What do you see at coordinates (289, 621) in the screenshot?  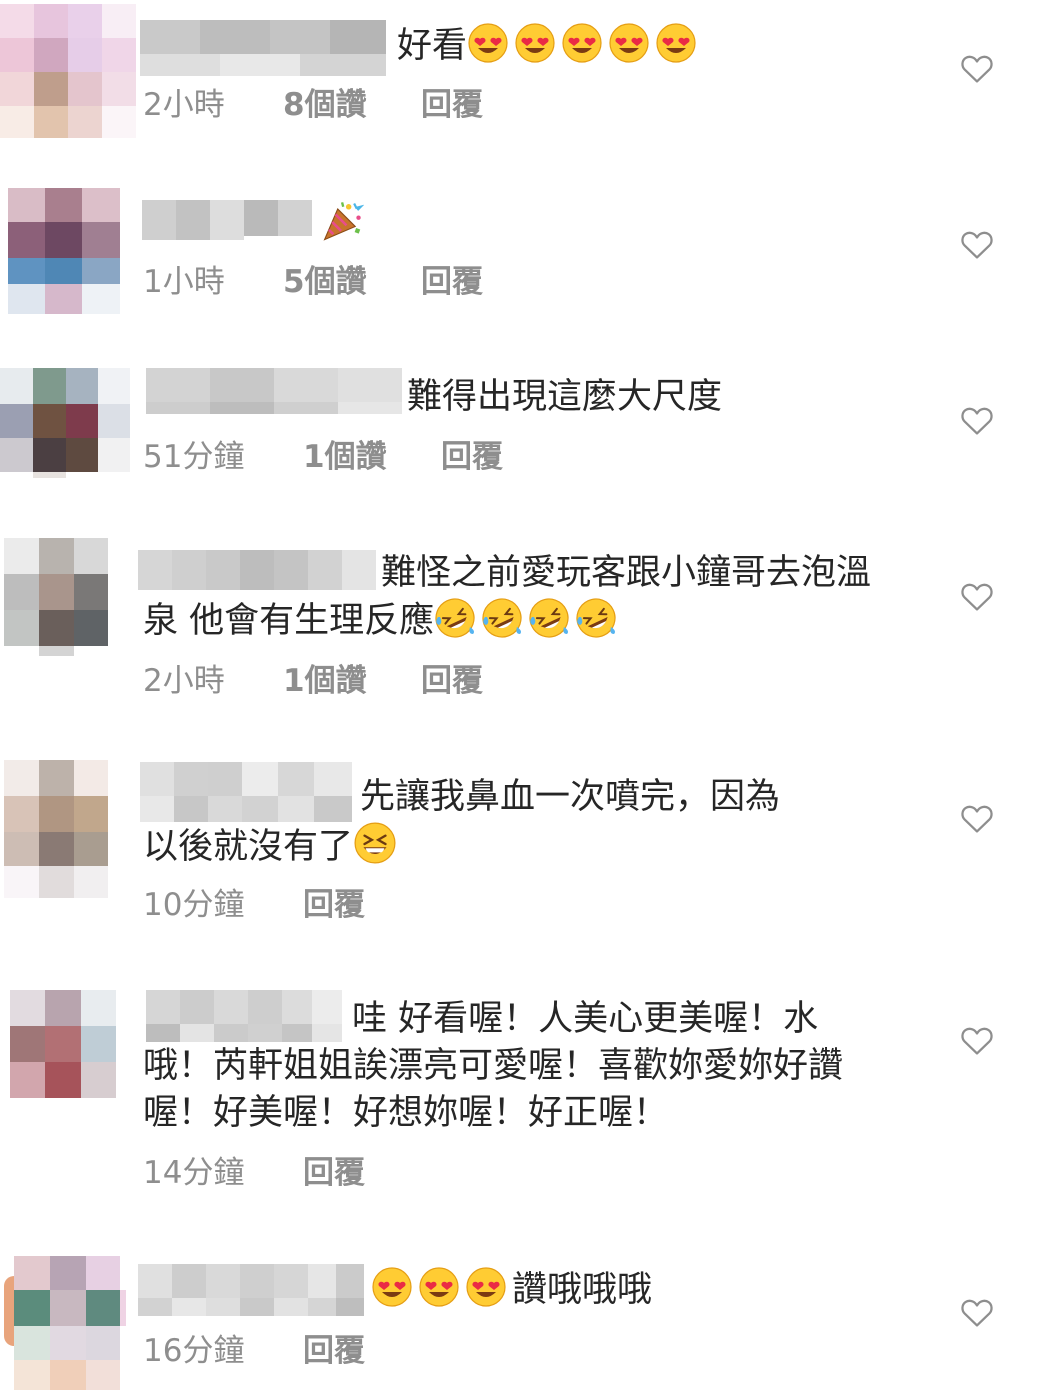 I see `comment-text-part: 泉 他會有生理反應` at bounding box center [289, 621].